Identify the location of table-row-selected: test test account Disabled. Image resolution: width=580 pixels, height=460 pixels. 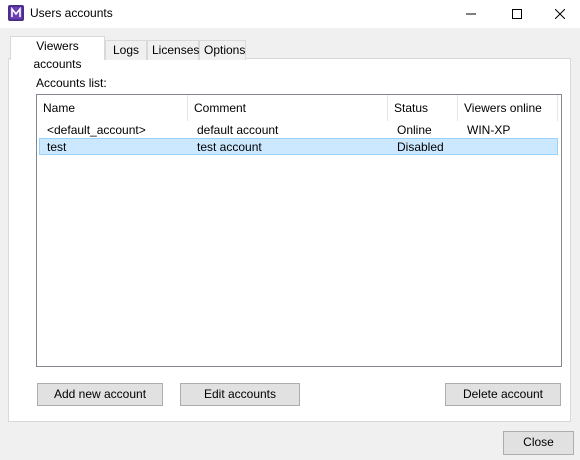
(298, 146).